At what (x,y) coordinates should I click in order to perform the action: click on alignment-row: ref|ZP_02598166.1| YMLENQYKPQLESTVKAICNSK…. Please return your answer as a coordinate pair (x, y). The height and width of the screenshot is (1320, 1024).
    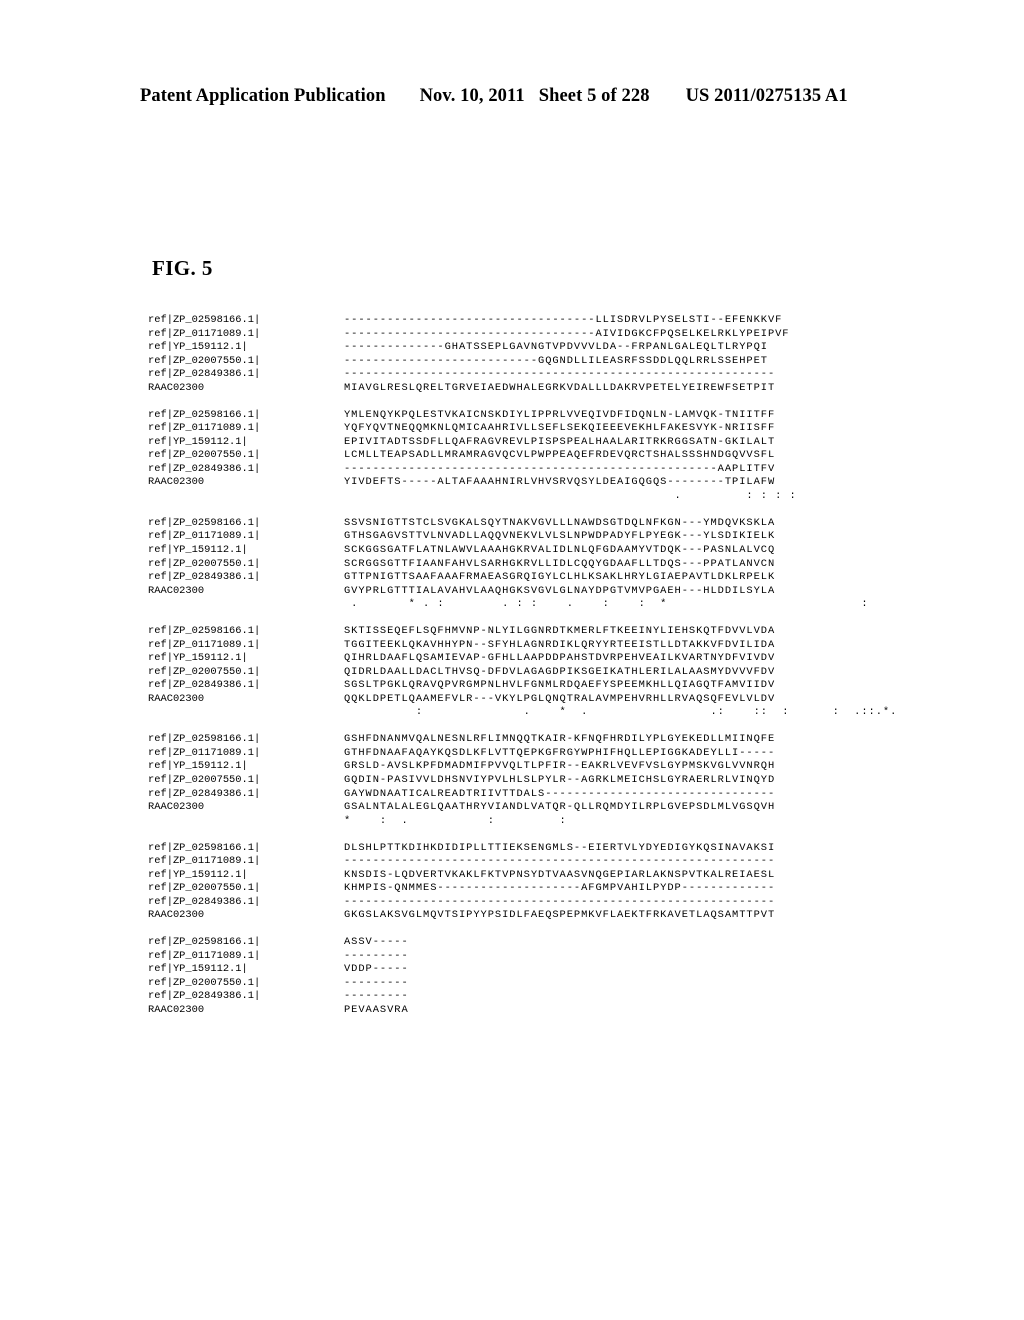
    Looking at the image, I should click on (518, 416).